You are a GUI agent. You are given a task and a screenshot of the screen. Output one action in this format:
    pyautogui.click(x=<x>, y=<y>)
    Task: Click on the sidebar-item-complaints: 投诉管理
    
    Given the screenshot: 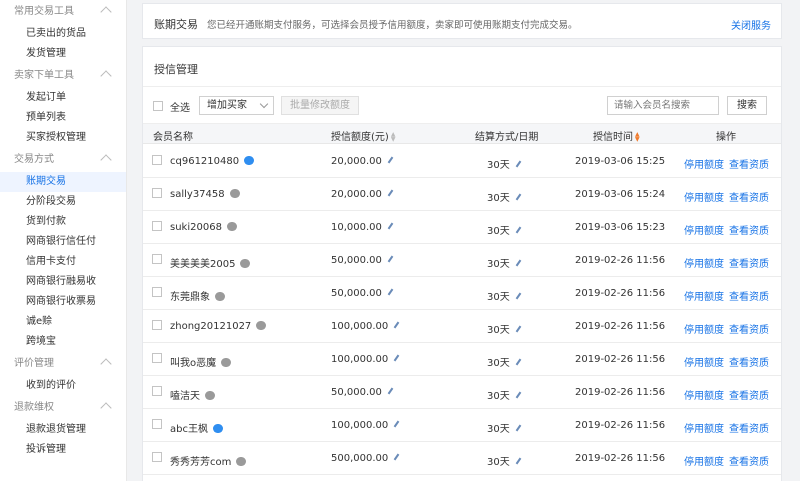 What is the action you would take?
    pyautogui.click(x=63, y=450)
    